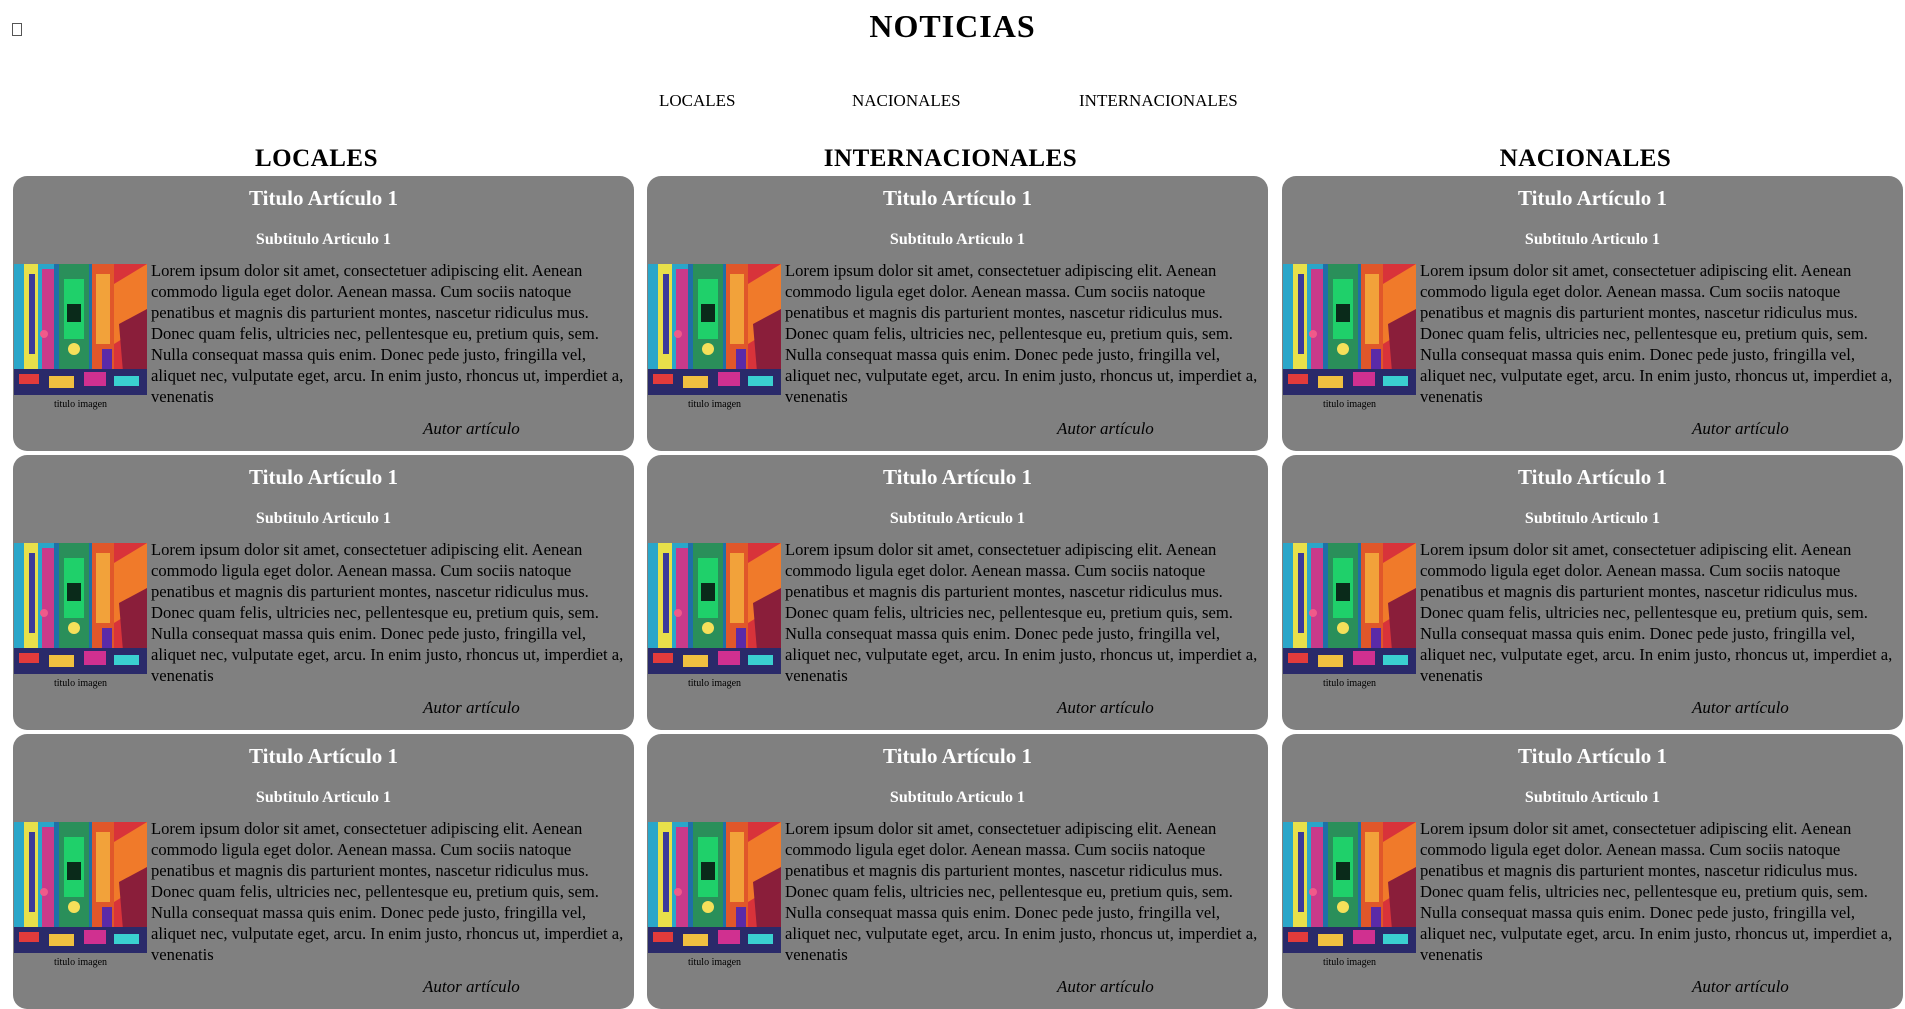 The height and width of the screenshot is (1009, 1905). Describe the element at coordinates (1158, 101) in the screenshot. I see `nav-link-internacionales: INTERNACIONALES` at that location.